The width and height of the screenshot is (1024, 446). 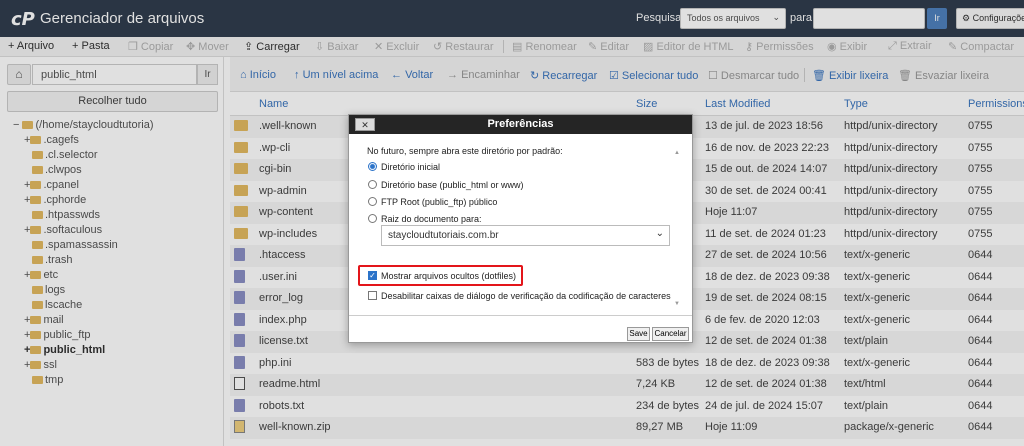 What do you see at coordinates (372, 218) in the screenshot?
I see `radio-doc-root` at bounding box center [372, 218].